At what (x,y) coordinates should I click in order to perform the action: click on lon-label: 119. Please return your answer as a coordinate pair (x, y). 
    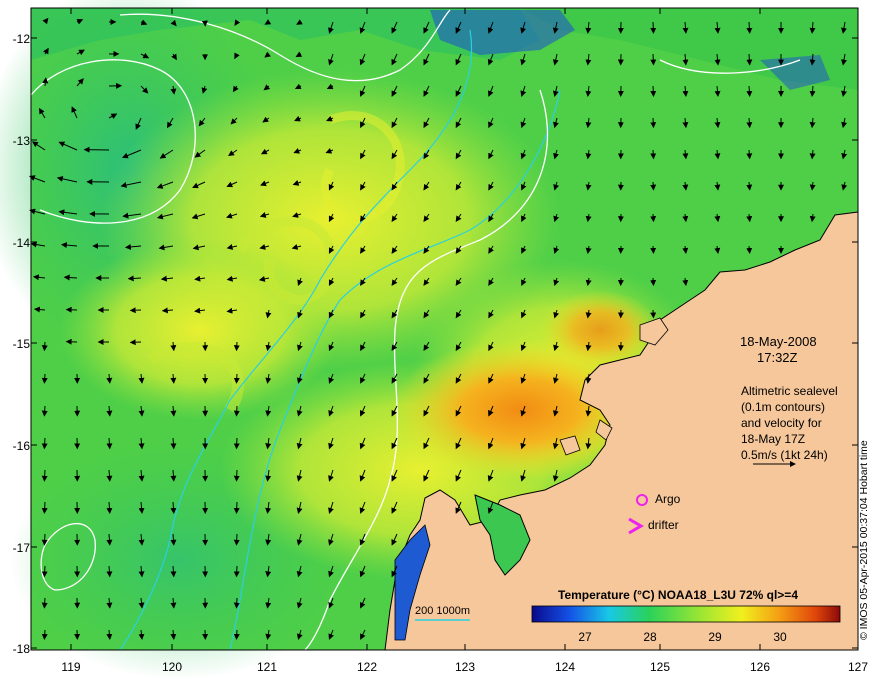
    Looking at the image, I should click on (71, 667).